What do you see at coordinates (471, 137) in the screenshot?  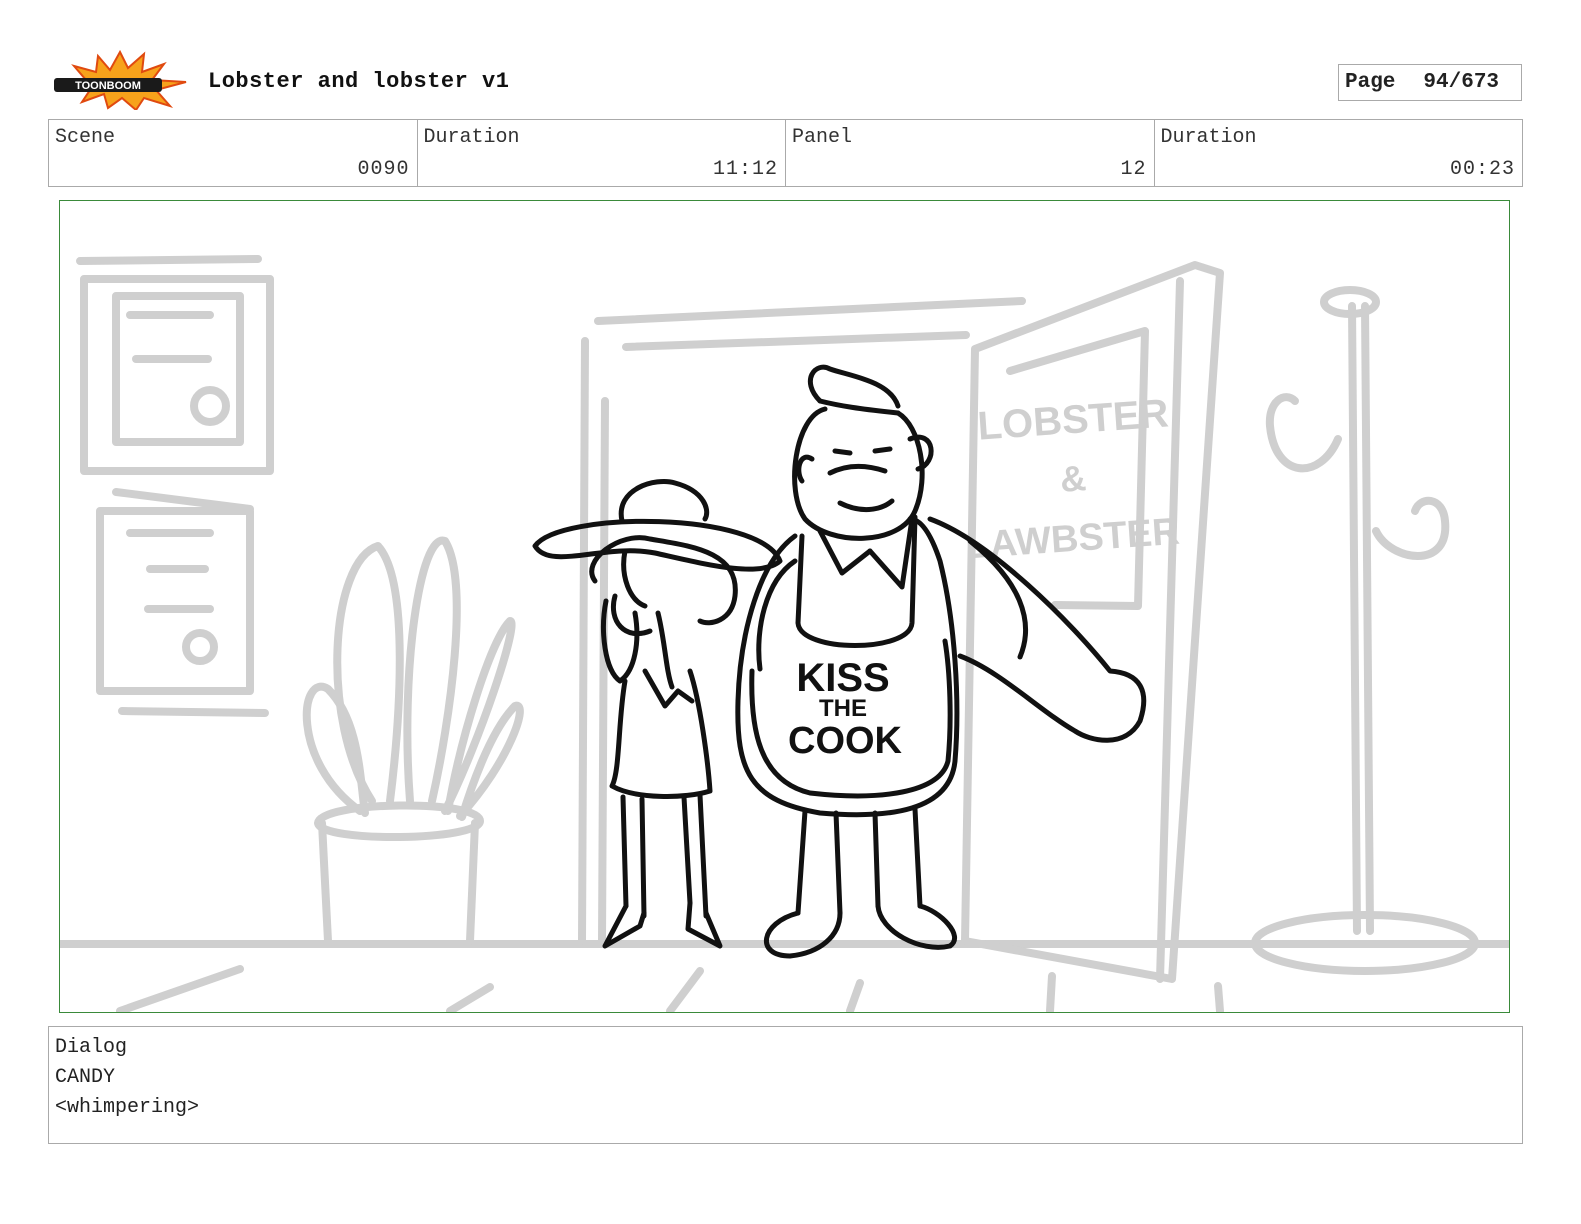 I see `scene-duration-label: Duration` at bounding box center [471, 137].